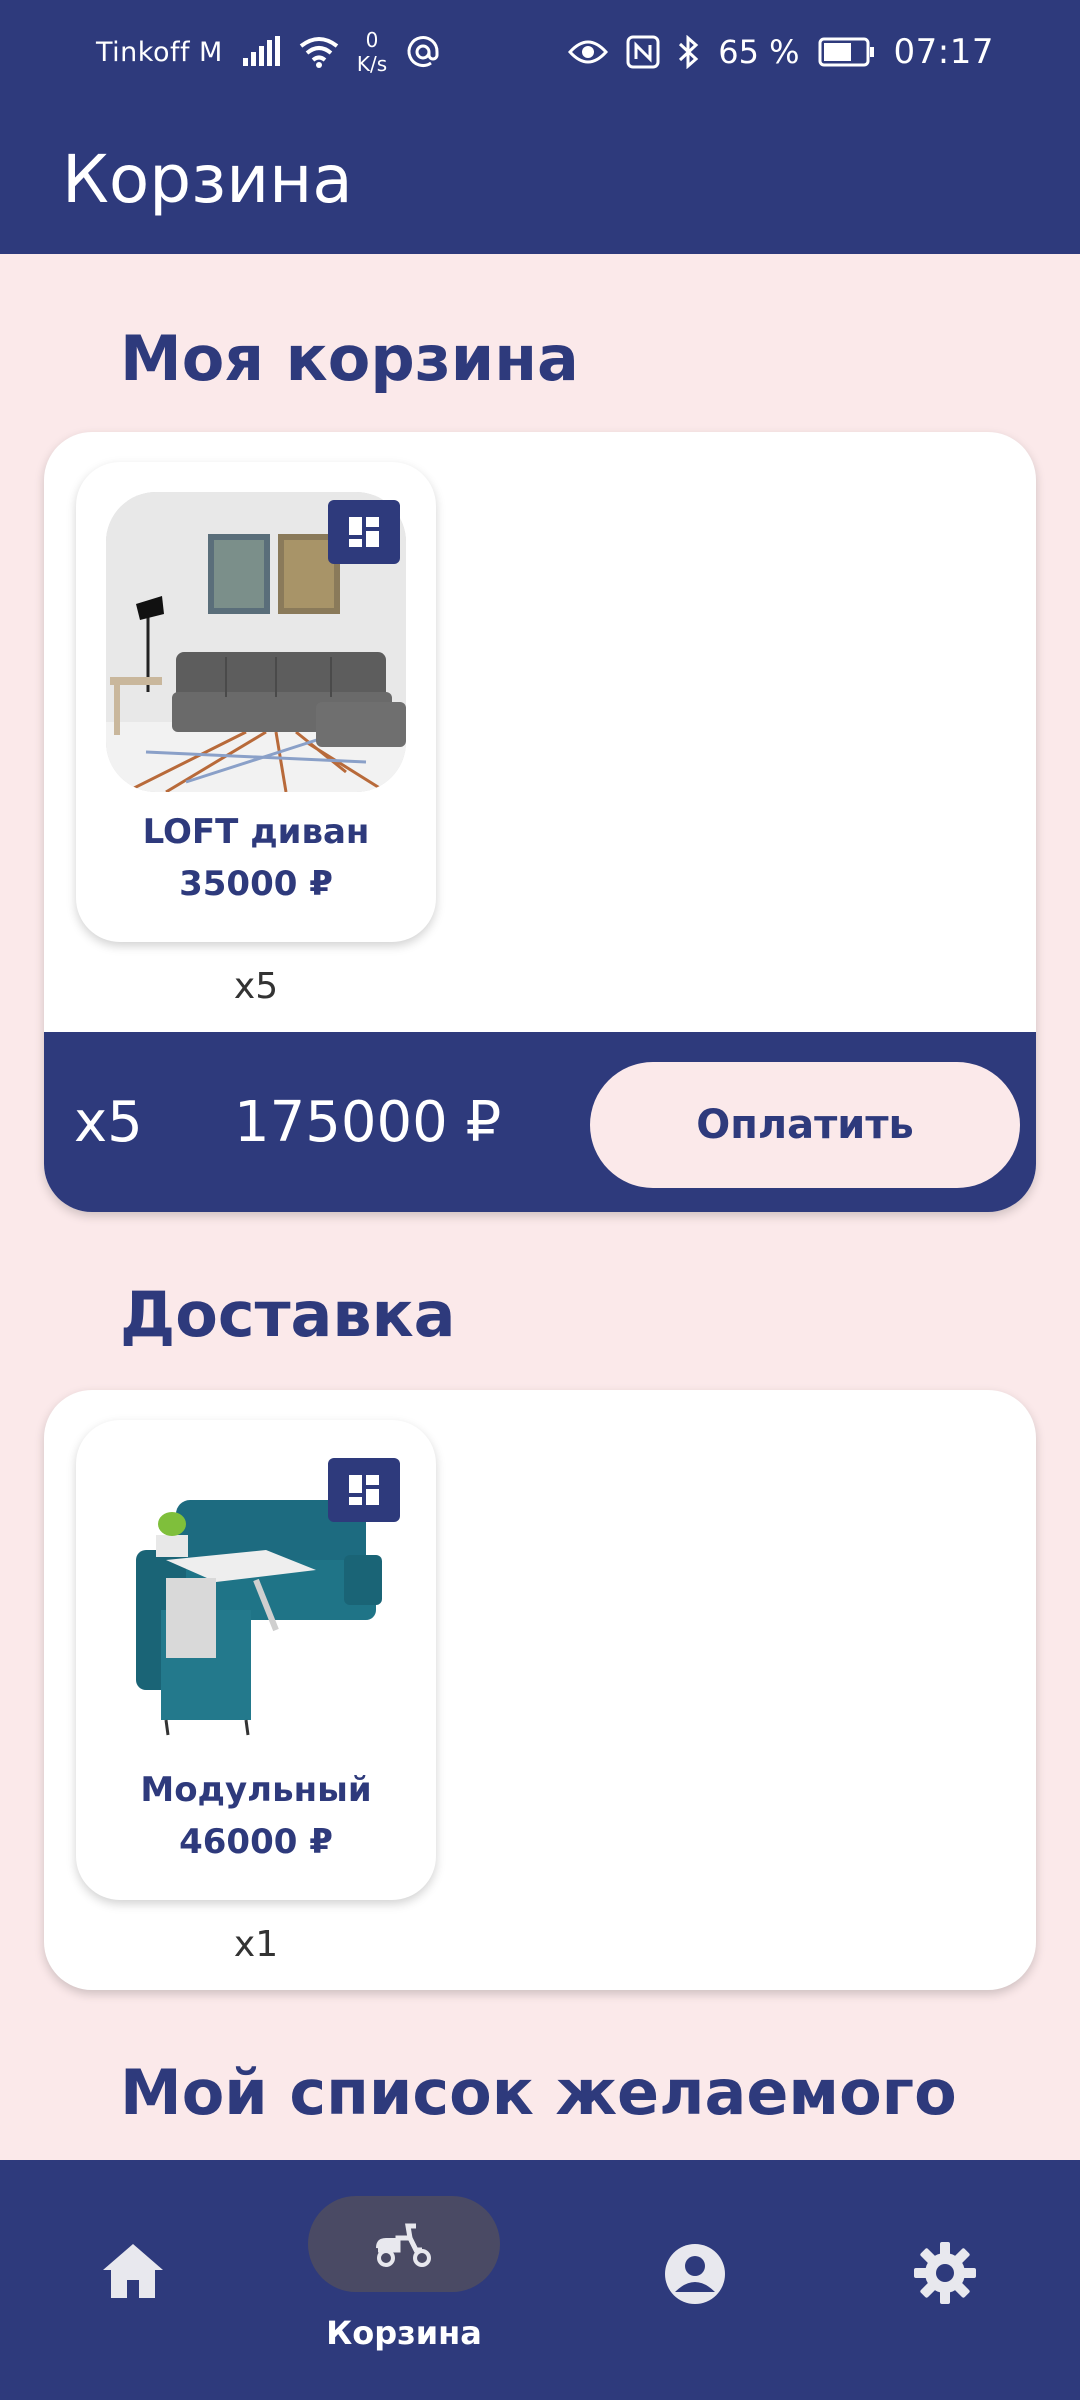  Describe the element at coordinates (643, 52) in the screenshot. I see `nfc-icon` at that location.